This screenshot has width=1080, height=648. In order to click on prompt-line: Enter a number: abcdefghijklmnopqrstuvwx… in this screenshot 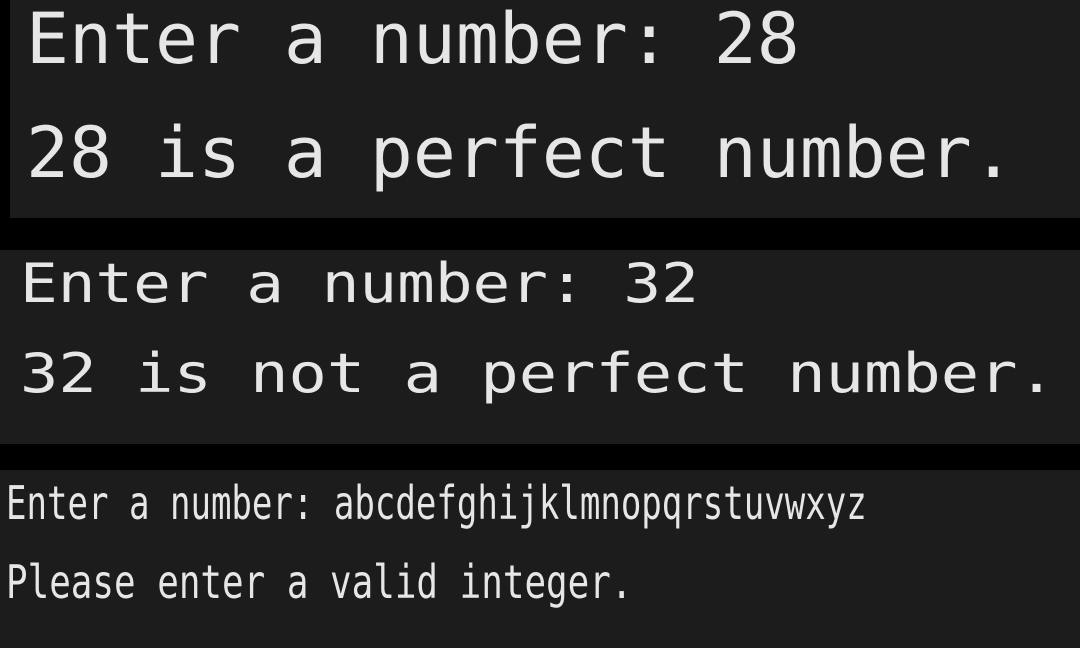, I will do `click(436, 503)`.